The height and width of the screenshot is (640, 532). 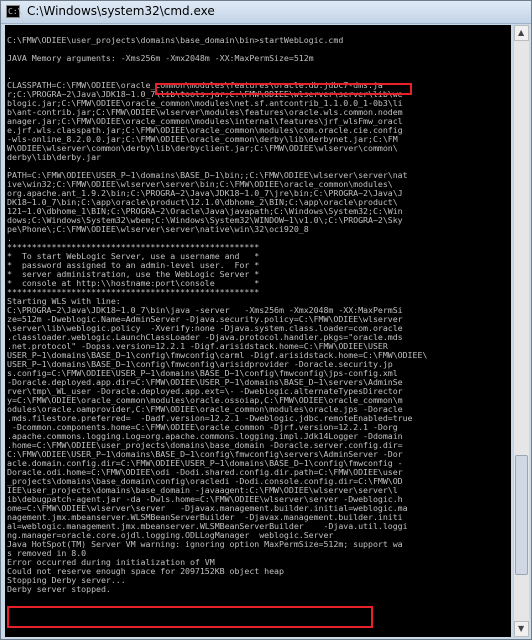 I want to click on title-bar: C:\ C:\Windows\system32\cmd.exe, so click(x=266, y=12).